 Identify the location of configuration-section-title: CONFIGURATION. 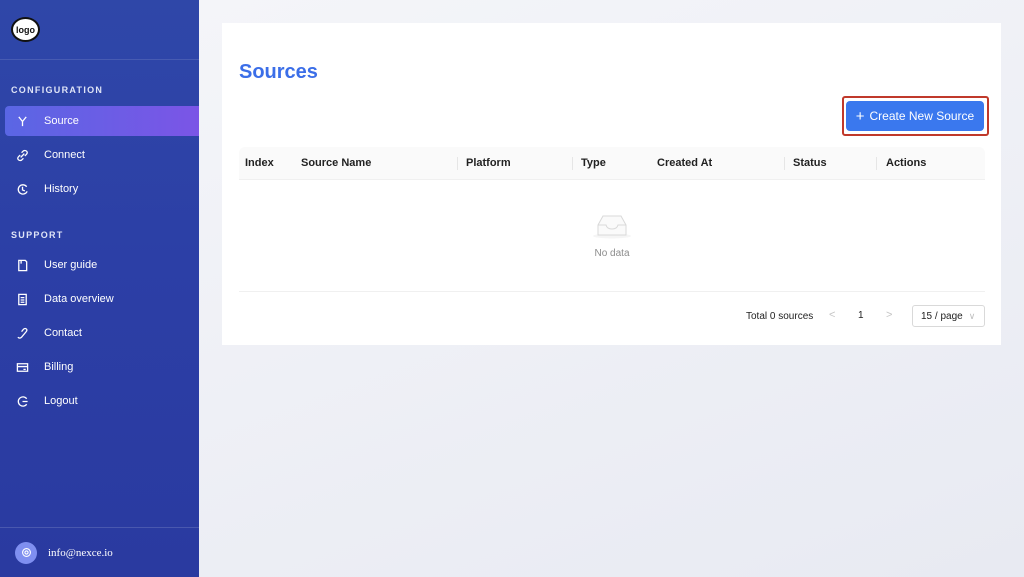
(57, 90).